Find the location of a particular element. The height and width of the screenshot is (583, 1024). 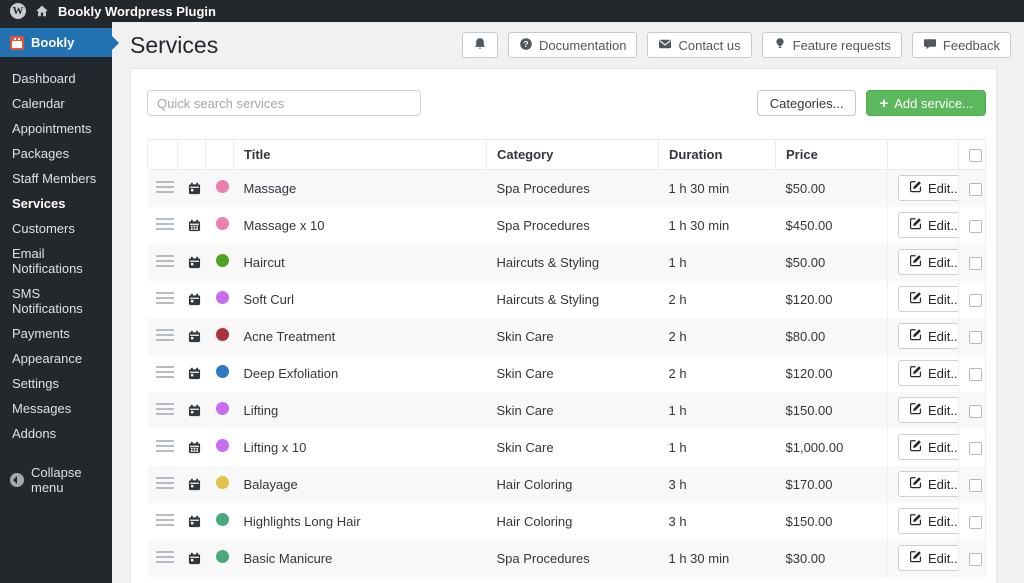

site-name-link: Bookly Wordpress Plugin is located at coordinates (137, 11).